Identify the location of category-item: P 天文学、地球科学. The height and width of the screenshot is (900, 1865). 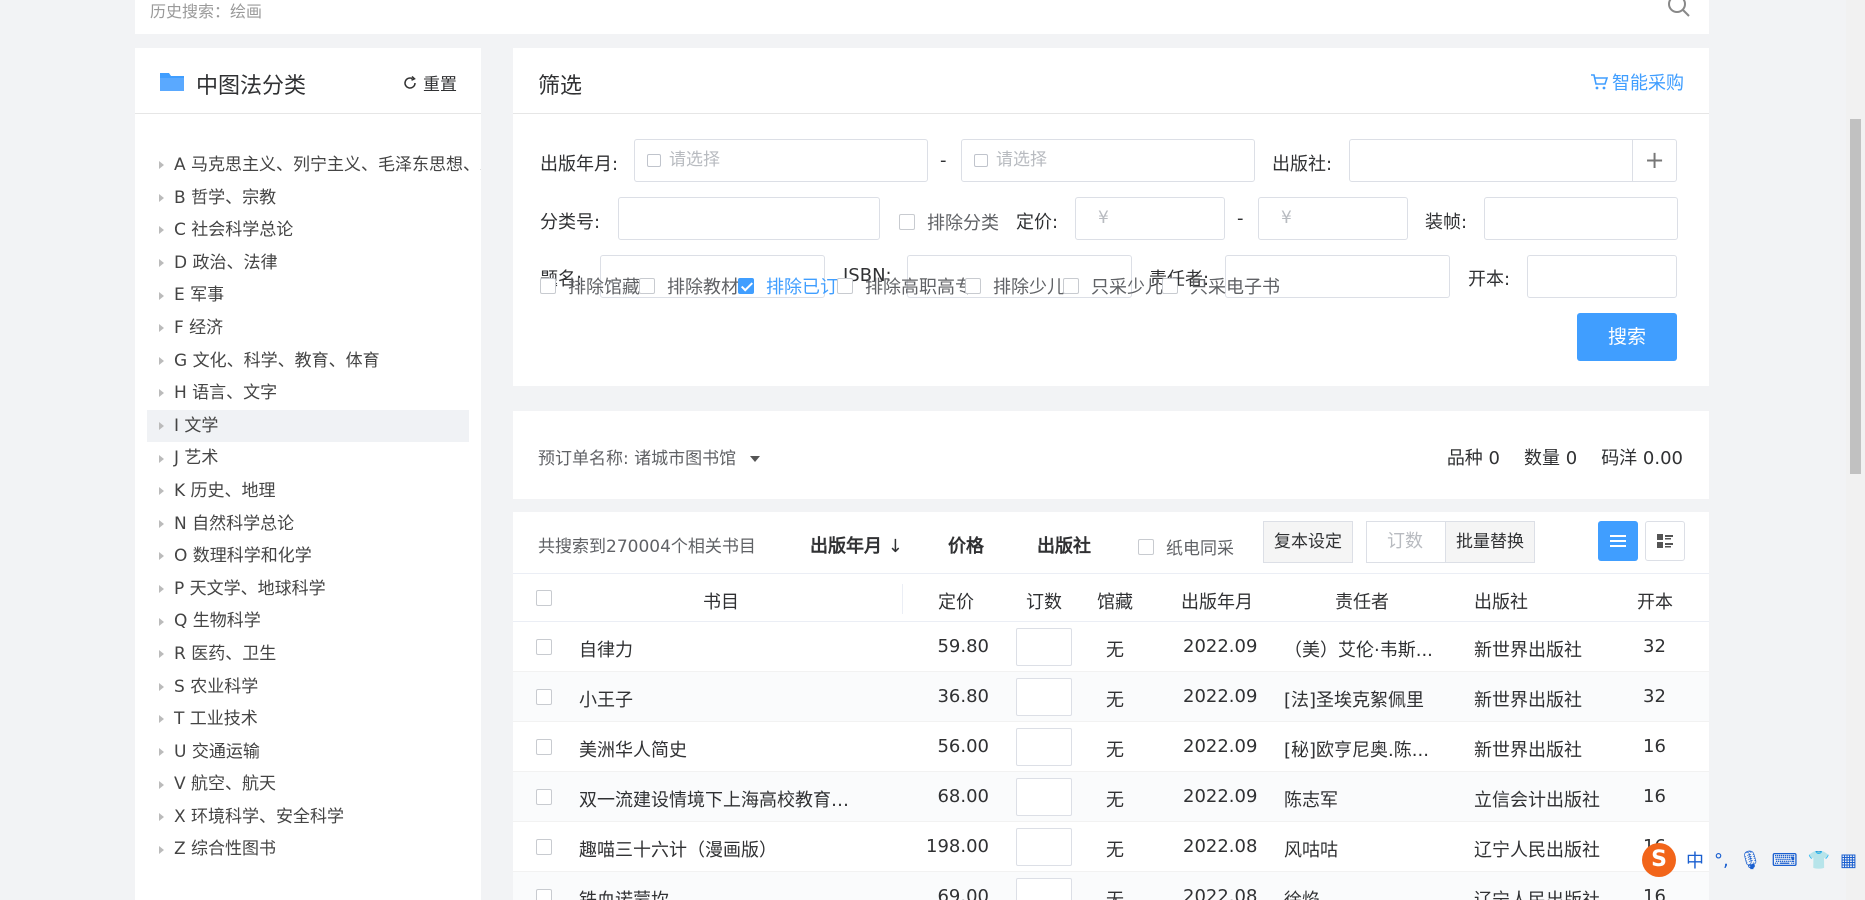
(314, 589).